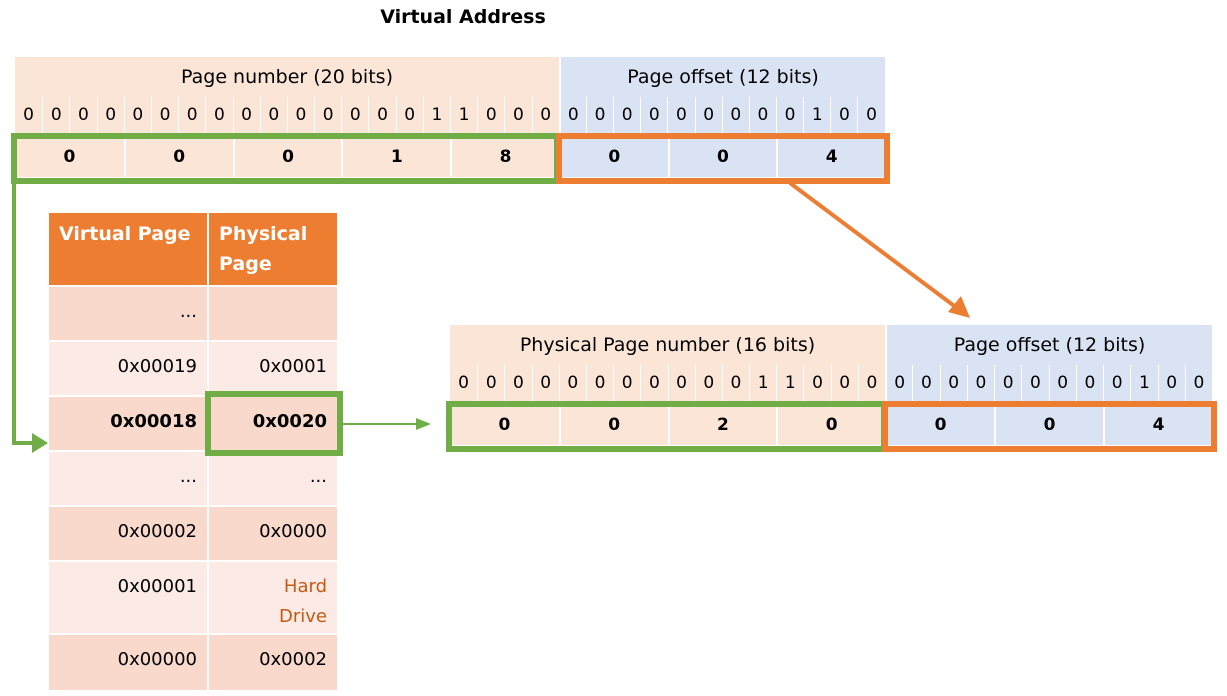 This screenshot has width=1227, height=696. Describe the element at coordinates (387, 424) in the screenshot. I see `pte-to-physical-arrow` at that location.